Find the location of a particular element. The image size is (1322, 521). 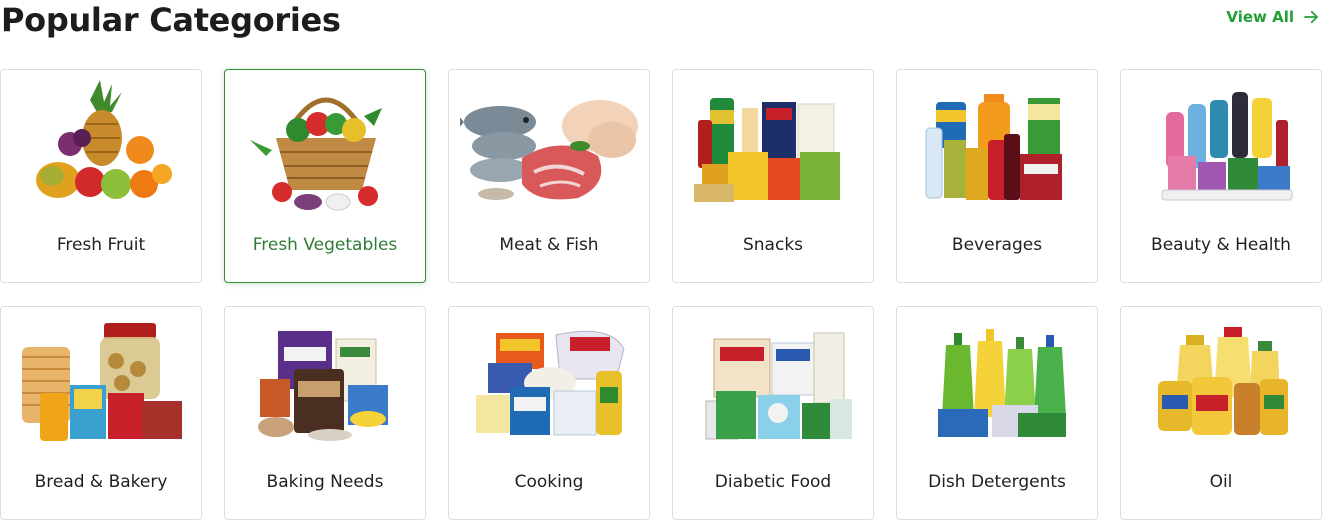

category-card-fresh-vegetables: Fresh Vegetables is located at coordinates (325, 176).